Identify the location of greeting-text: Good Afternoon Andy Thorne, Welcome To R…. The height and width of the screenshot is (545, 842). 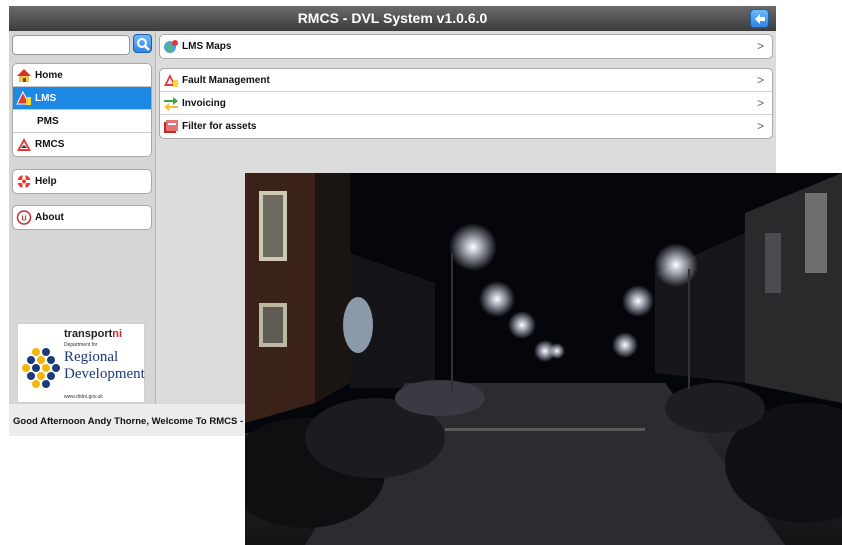
(139, 421).